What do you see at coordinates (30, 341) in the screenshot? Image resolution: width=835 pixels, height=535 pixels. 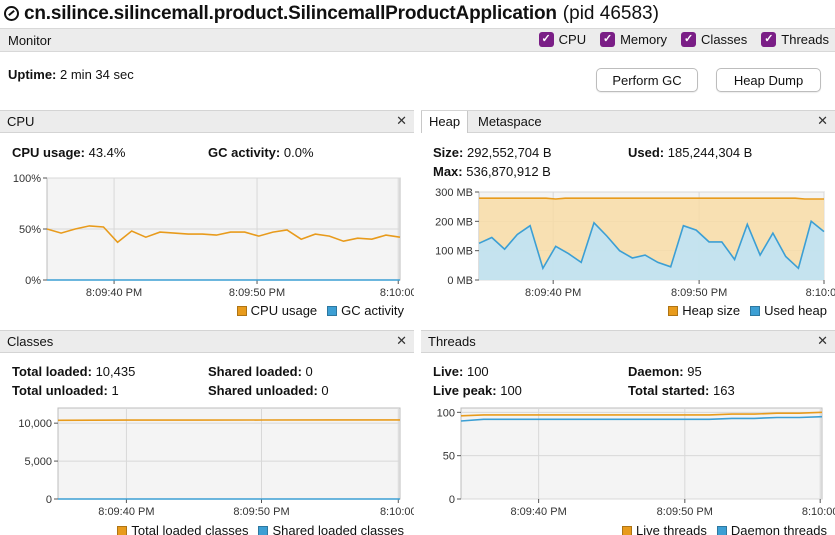 I see `classes-panel-title: Classes` at bounding box center [30, 341].